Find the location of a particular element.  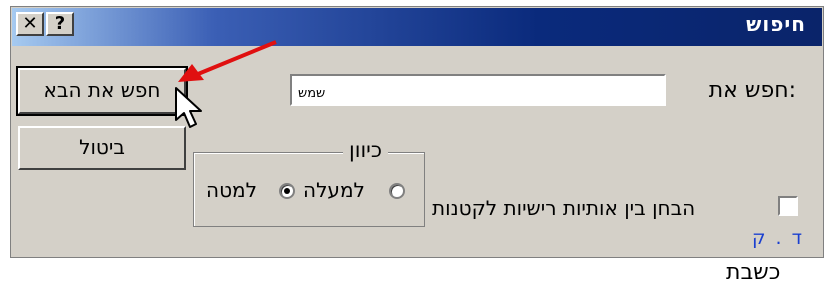

help-button: ? is located at coordinates (60, 24).